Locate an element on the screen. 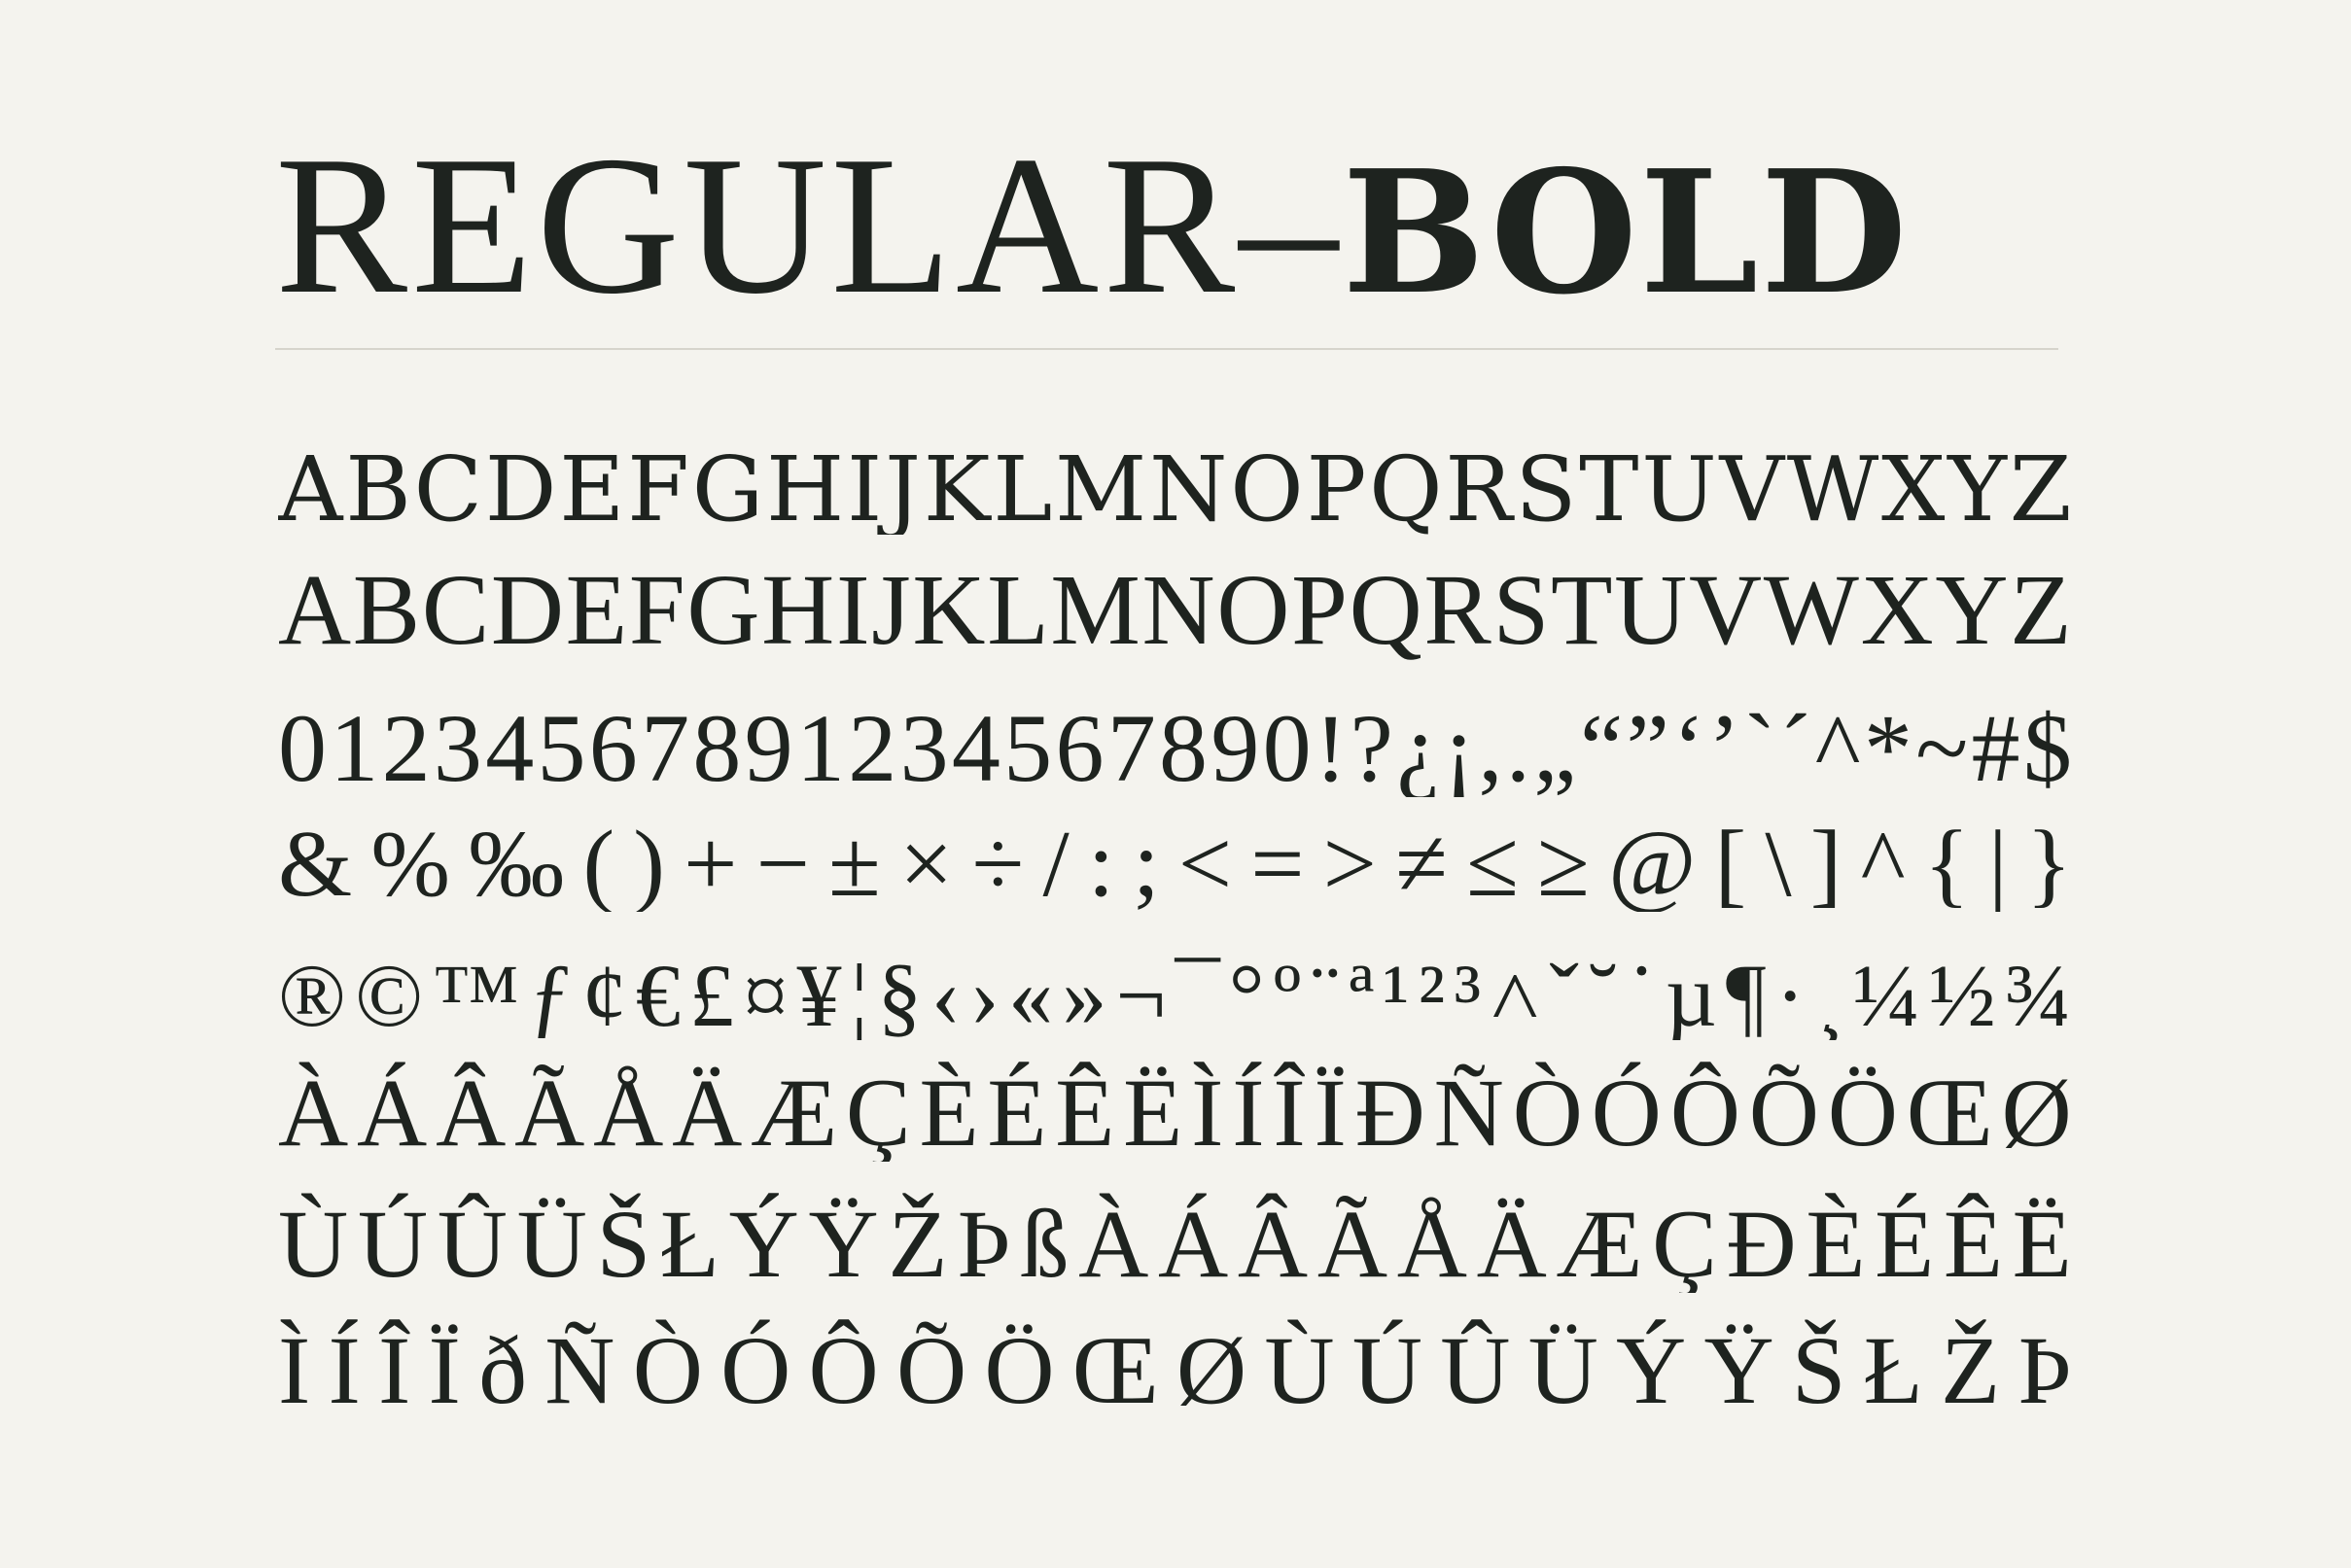 Image resolution: width=2351 pixels, height=1568 pixels. glyph: ¾ is located at coordinates (2038, 993).